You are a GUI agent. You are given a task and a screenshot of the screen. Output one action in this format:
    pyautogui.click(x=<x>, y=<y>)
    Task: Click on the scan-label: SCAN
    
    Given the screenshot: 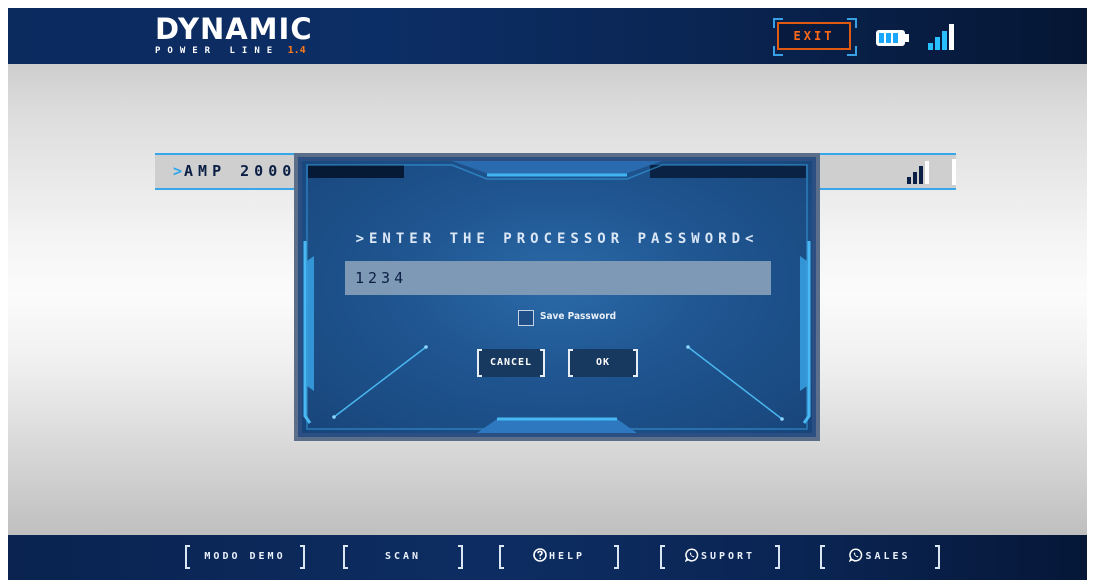 What is the action you would take?
    pyautogui.click(x=403, y=556)
    